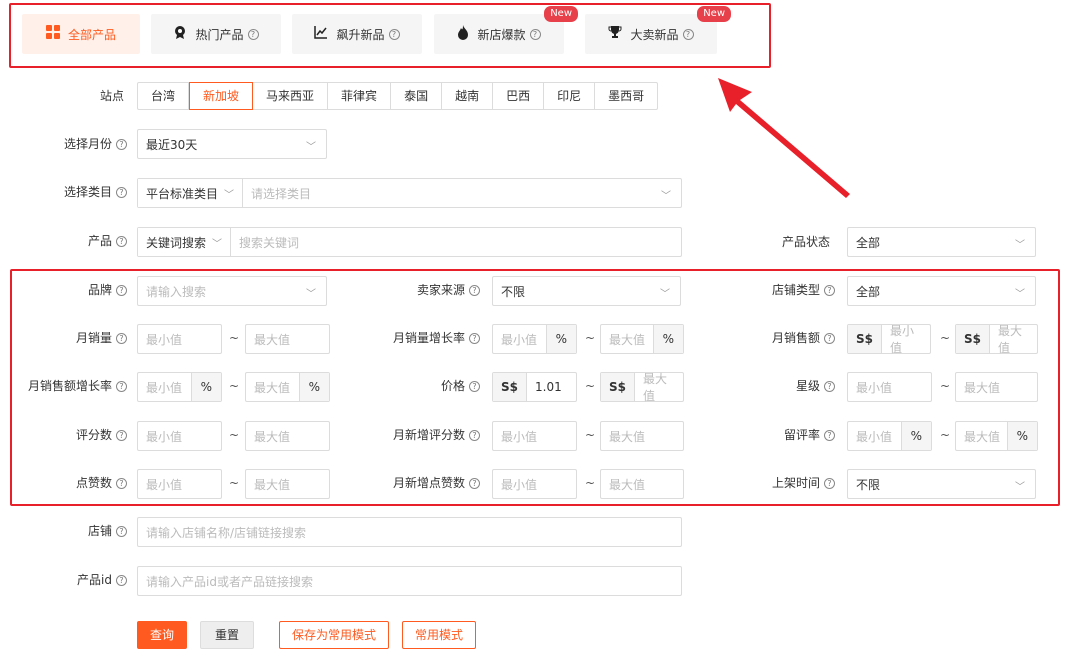 This screenshot has width=1080, height=658. Describe the element at coordinates (642, 339) in the screenshot. I see `sales-growth-max: 最大值%` at that location.